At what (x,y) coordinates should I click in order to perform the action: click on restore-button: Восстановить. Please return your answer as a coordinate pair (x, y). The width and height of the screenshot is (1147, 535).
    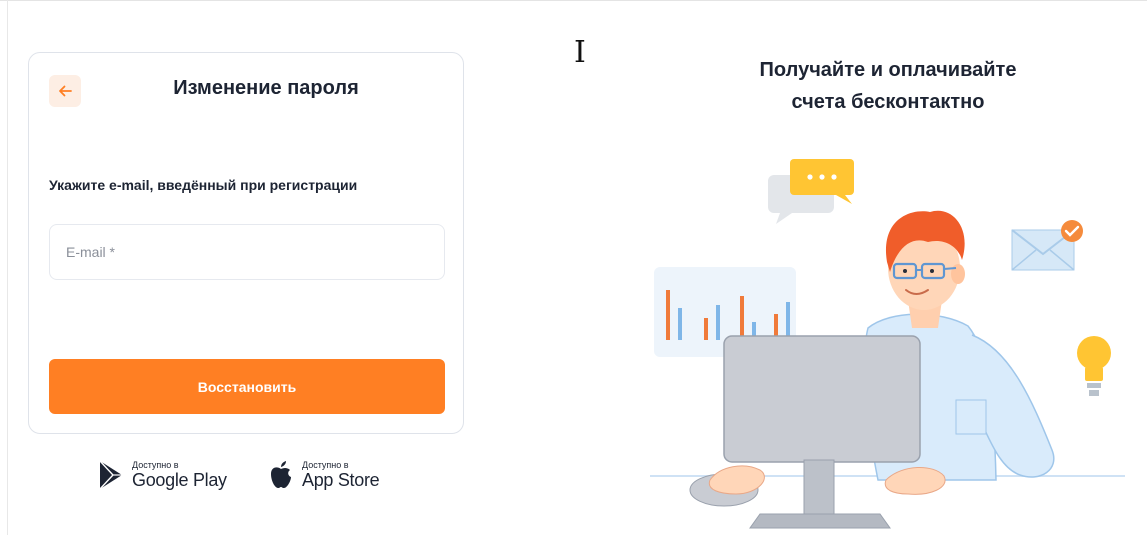
    Looking at the image, I should click on (247, 386).